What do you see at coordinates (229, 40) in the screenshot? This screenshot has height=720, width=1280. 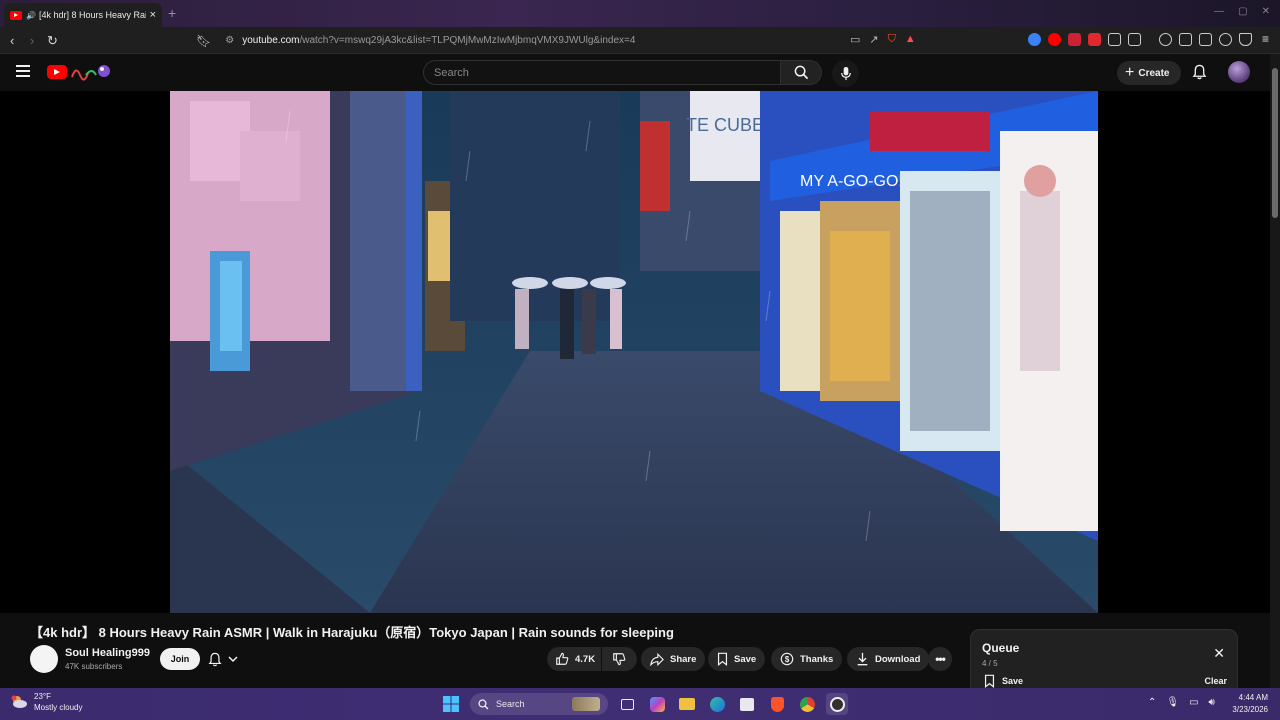 I see `site-info-icon: ⚙︎` at bounding box center [229, 40].